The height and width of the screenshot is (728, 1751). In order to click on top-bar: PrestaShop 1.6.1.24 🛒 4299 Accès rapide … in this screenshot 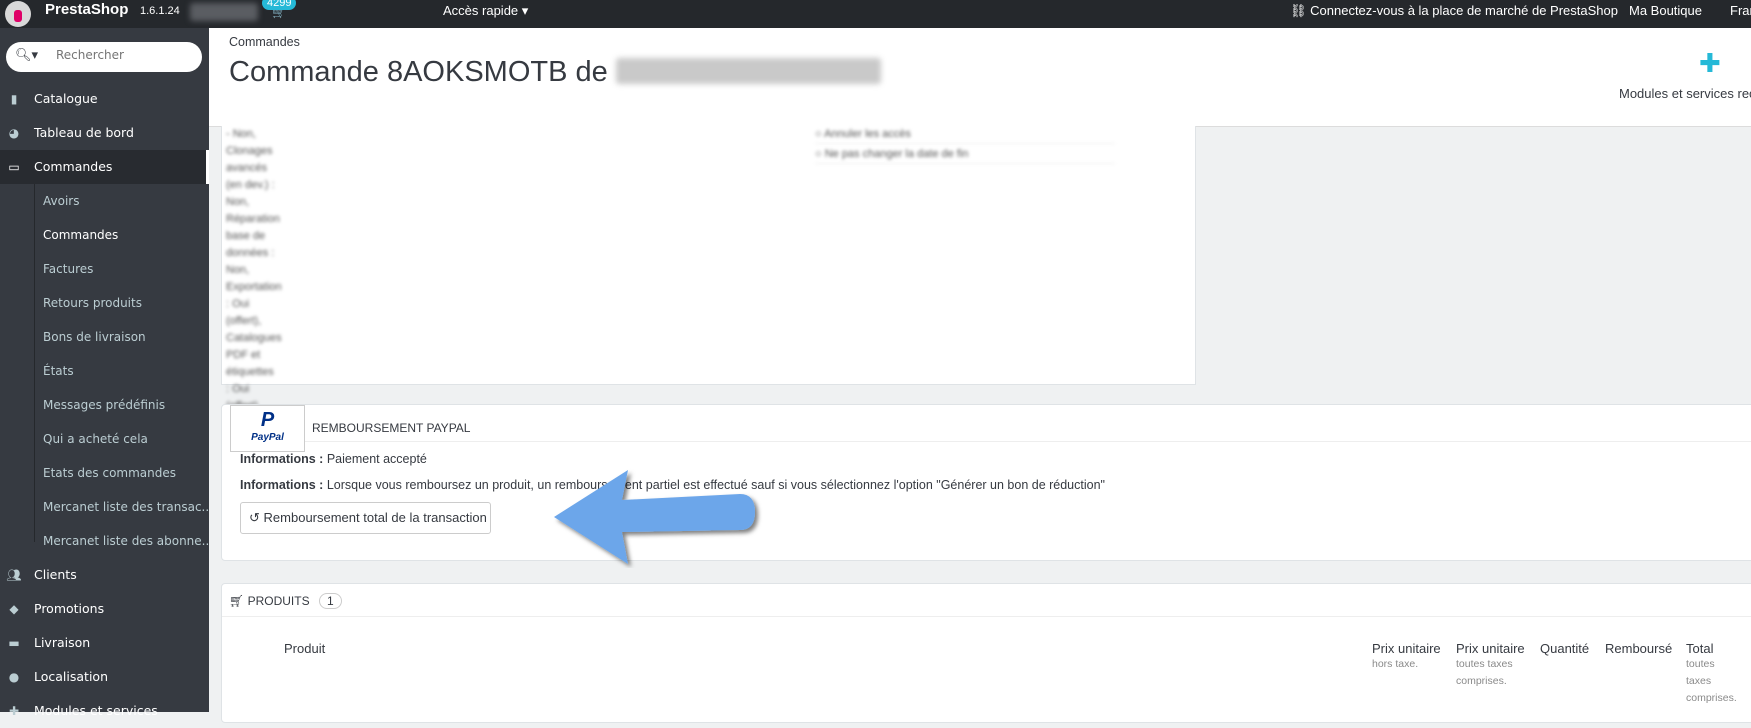, I will do `click(875, 14)`.